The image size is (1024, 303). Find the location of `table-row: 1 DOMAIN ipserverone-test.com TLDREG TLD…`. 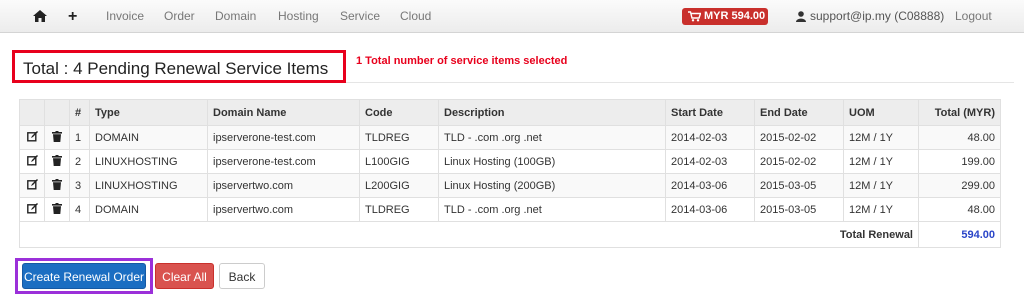

table-row: 1 DOMAIN ipserverone-test.com TLDREG TLD… is located at coordinates (510, 137).